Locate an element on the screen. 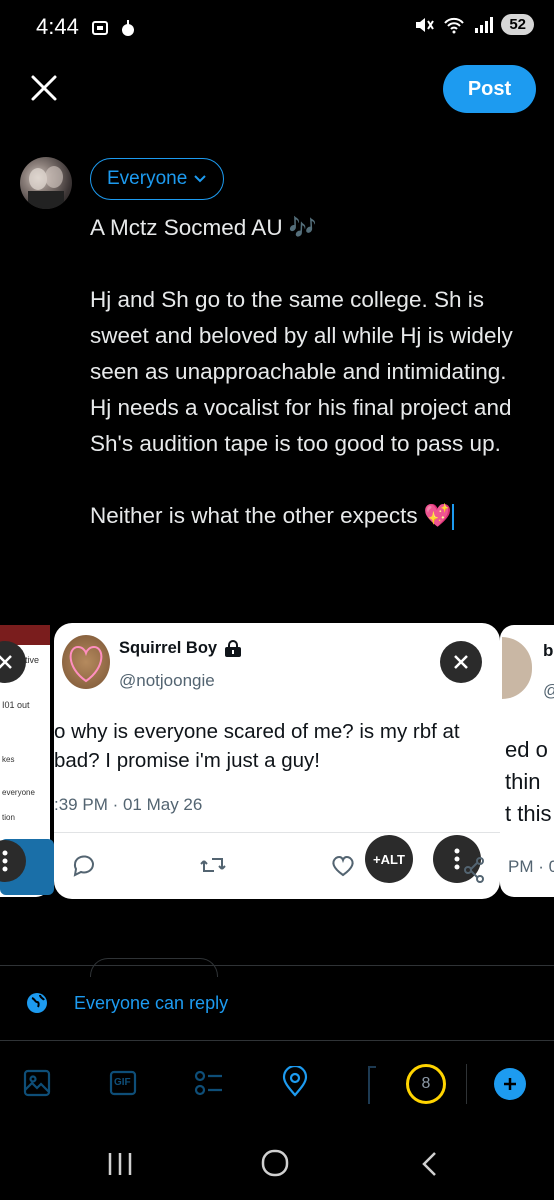 The height and width of the screenshot is (1200, 554). back-button is located at coordinates (430, 1166).